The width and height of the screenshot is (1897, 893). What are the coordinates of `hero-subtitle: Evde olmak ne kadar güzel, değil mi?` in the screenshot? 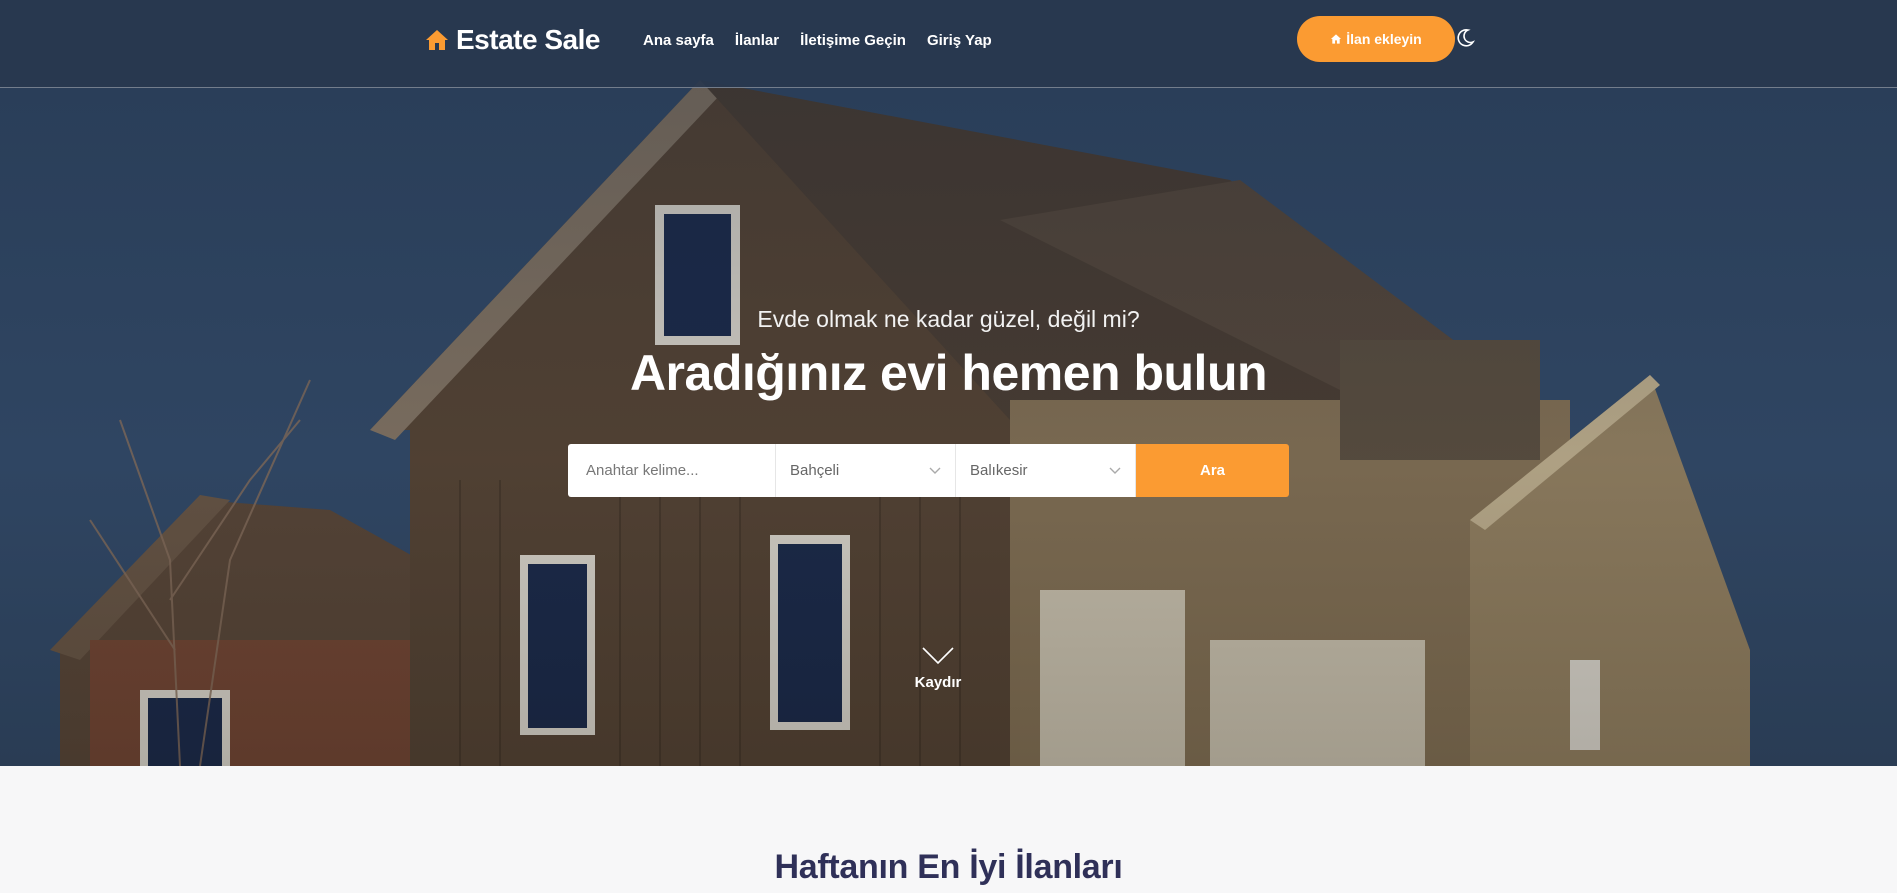 It's located at (948, 319).